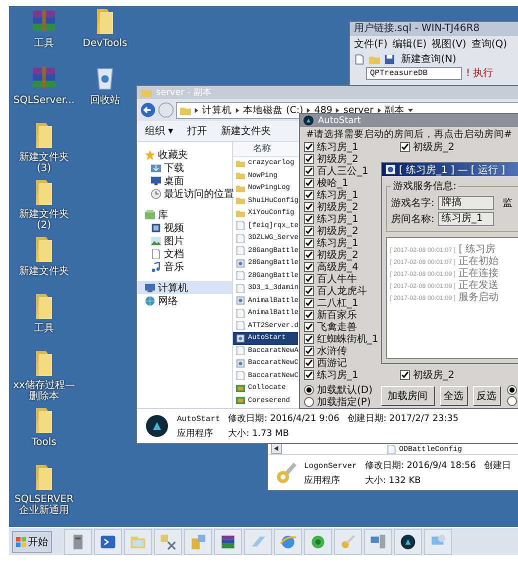  I want to click on nav-item: 视频, so click(184, 227).